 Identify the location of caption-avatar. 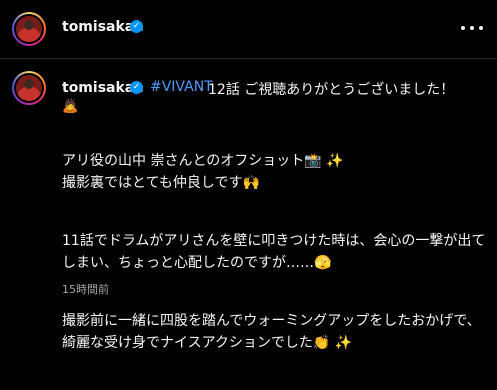
(29, 88).